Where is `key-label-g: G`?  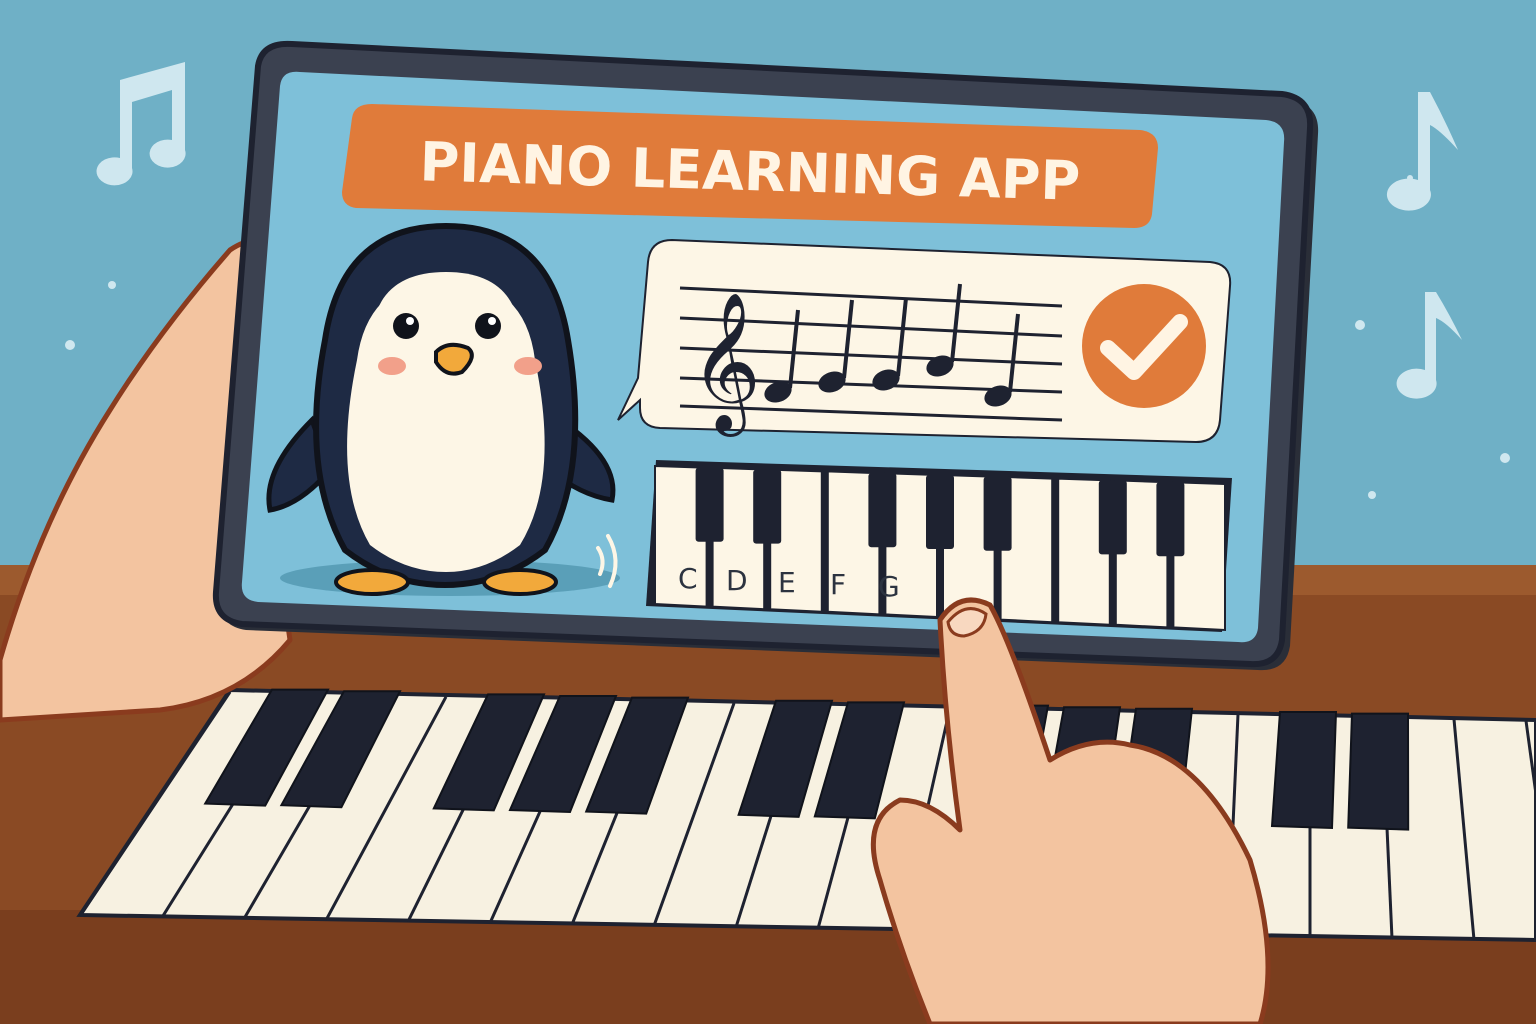
key-label-g: G is located at coordinates (889, 586).